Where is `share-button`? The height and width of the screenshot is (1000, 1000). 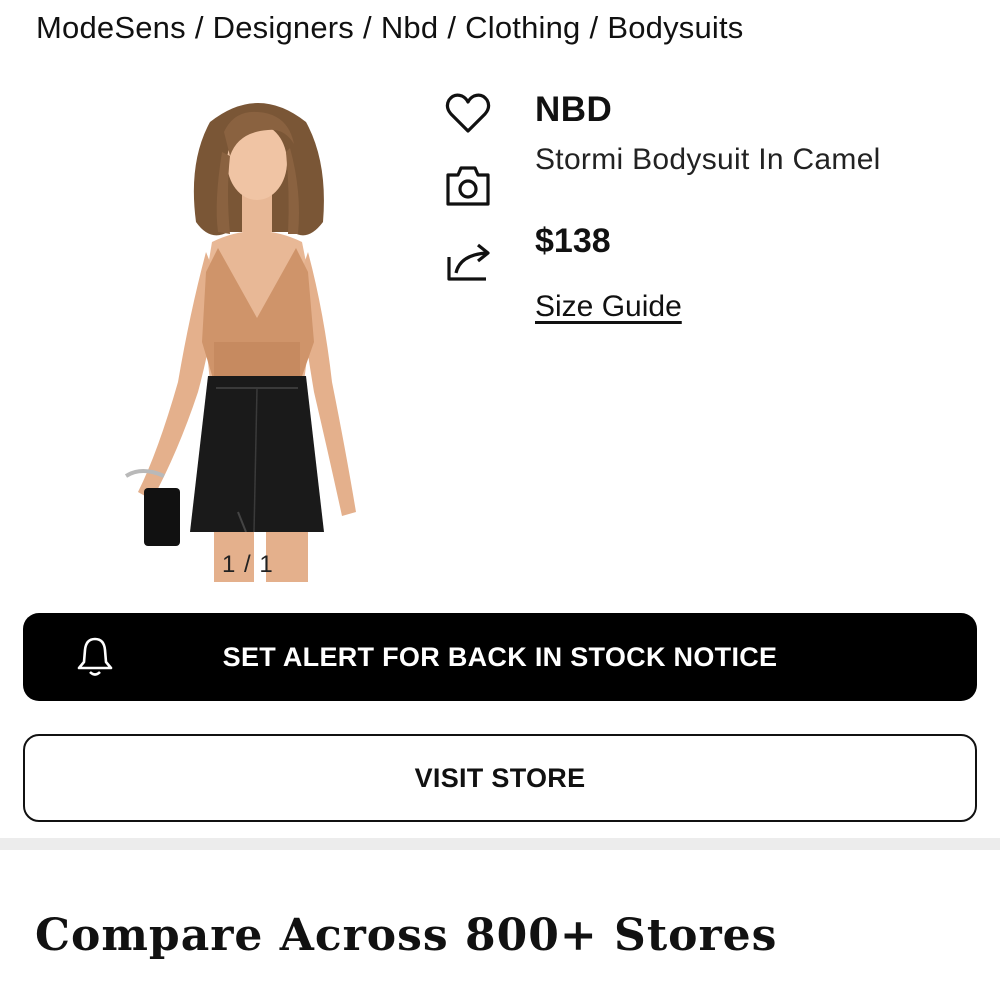
share-button is located at coordinates (468, 261).